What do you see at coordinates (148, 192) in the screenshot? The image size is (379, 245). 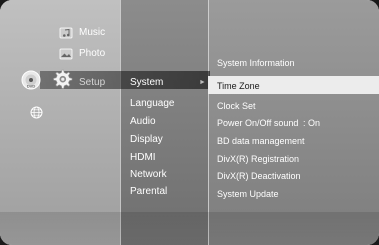 I see `sub-menu-item-parental: Parental` at bounding box center [148, 192].